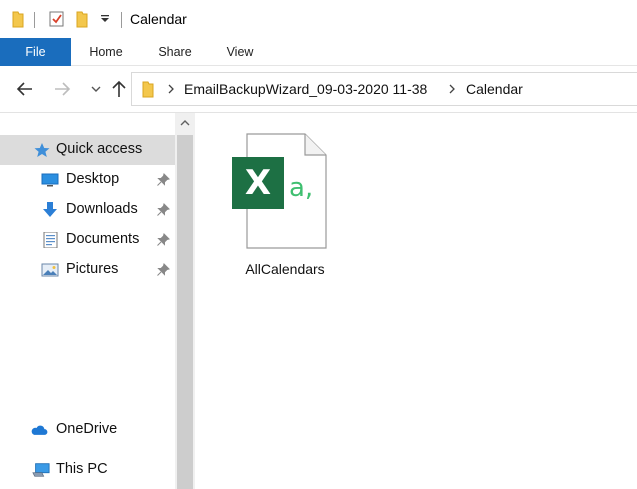 This screenshot has width=637, height=489. What do you see at coordinates (57, 19) in the screenshot?
I see `properties-icon` at bounding box center [57, 19].